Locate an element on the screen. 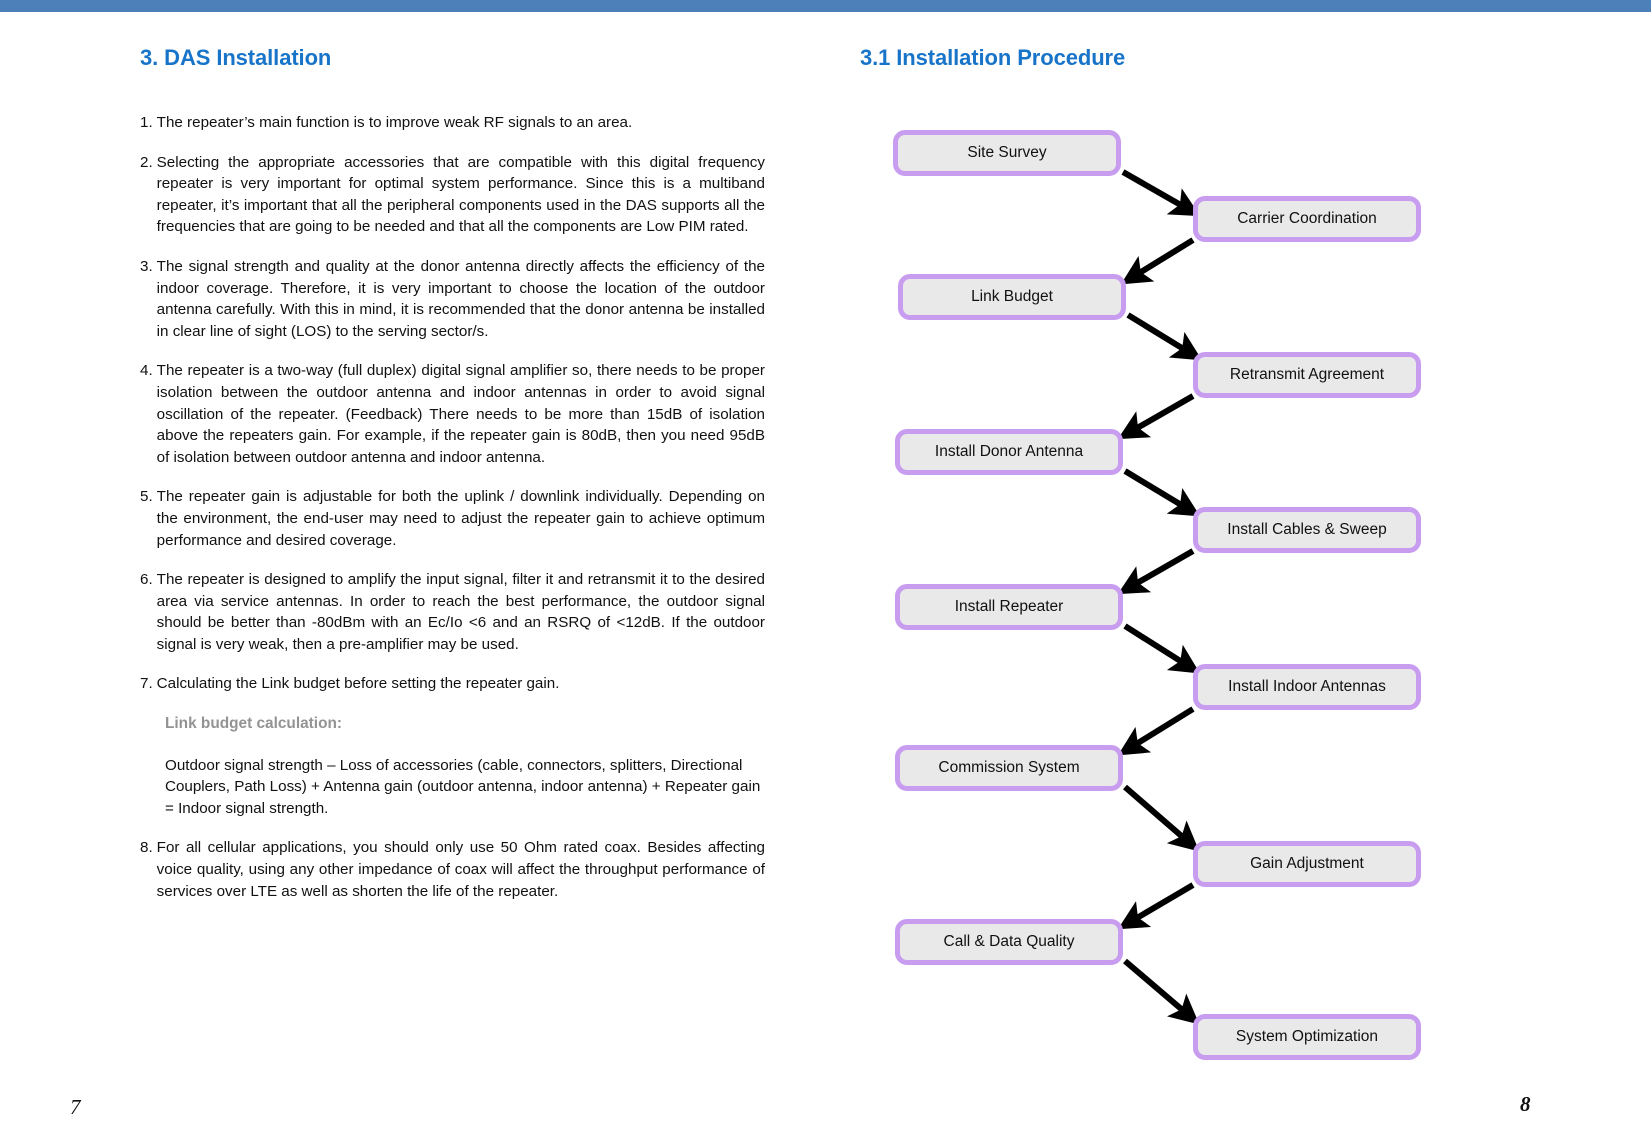  flow-node-label: Link Budget is located at coordinates (1012, 297).